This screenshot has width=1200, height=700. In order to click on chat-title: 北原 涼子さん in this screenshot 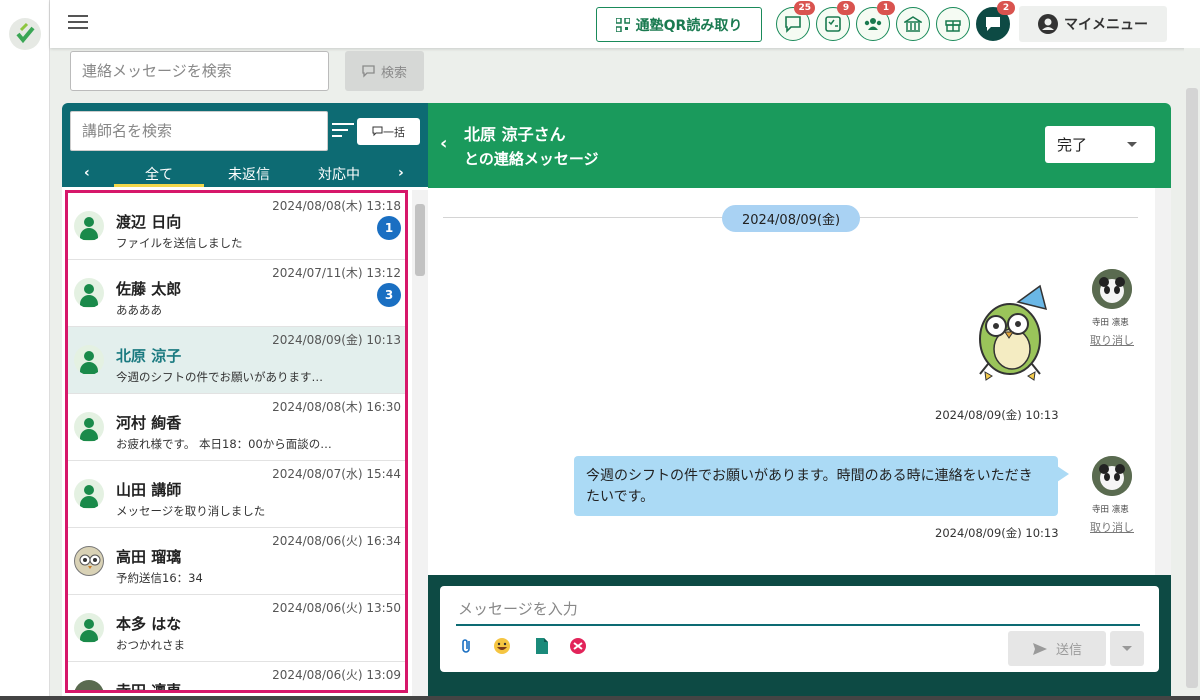, I will do `click(515, 134)`.